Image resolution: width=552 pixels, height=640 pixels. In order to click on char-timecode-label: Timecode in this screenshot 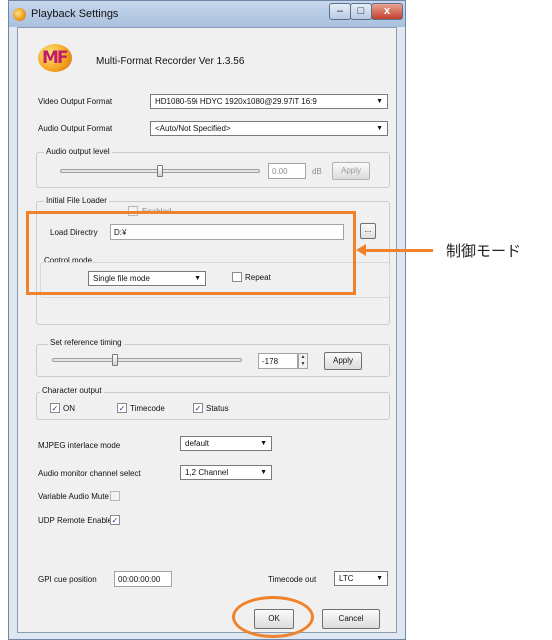, I will do `click(147, 408)`.